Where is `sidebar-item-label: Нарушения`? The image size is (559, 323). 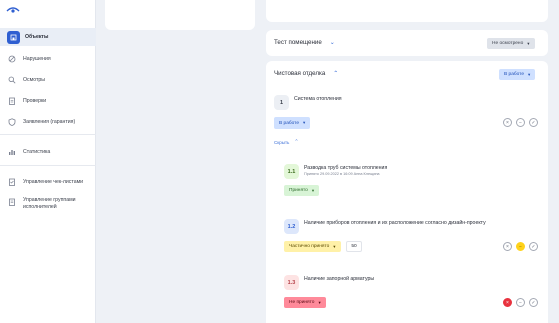
sidebar-item-label: Нарушения is located at coordinates (37, 59).